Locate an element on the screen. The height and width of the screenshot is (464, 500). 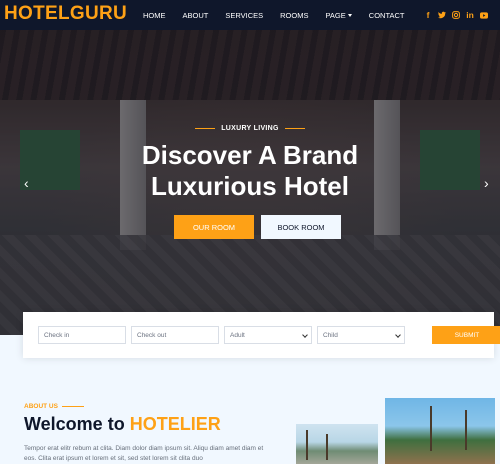
nav-contact: CONTACT is located at coordinates (387, 15).